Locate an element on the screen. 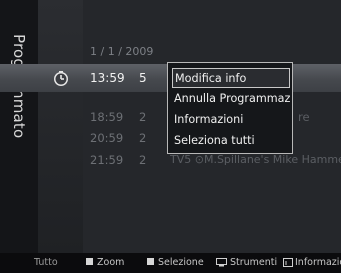 This screenshot has height=273, width=341. menu-item-annulla-programmazioni: Annulla Programmazioni is located at coordinates (231, 99).